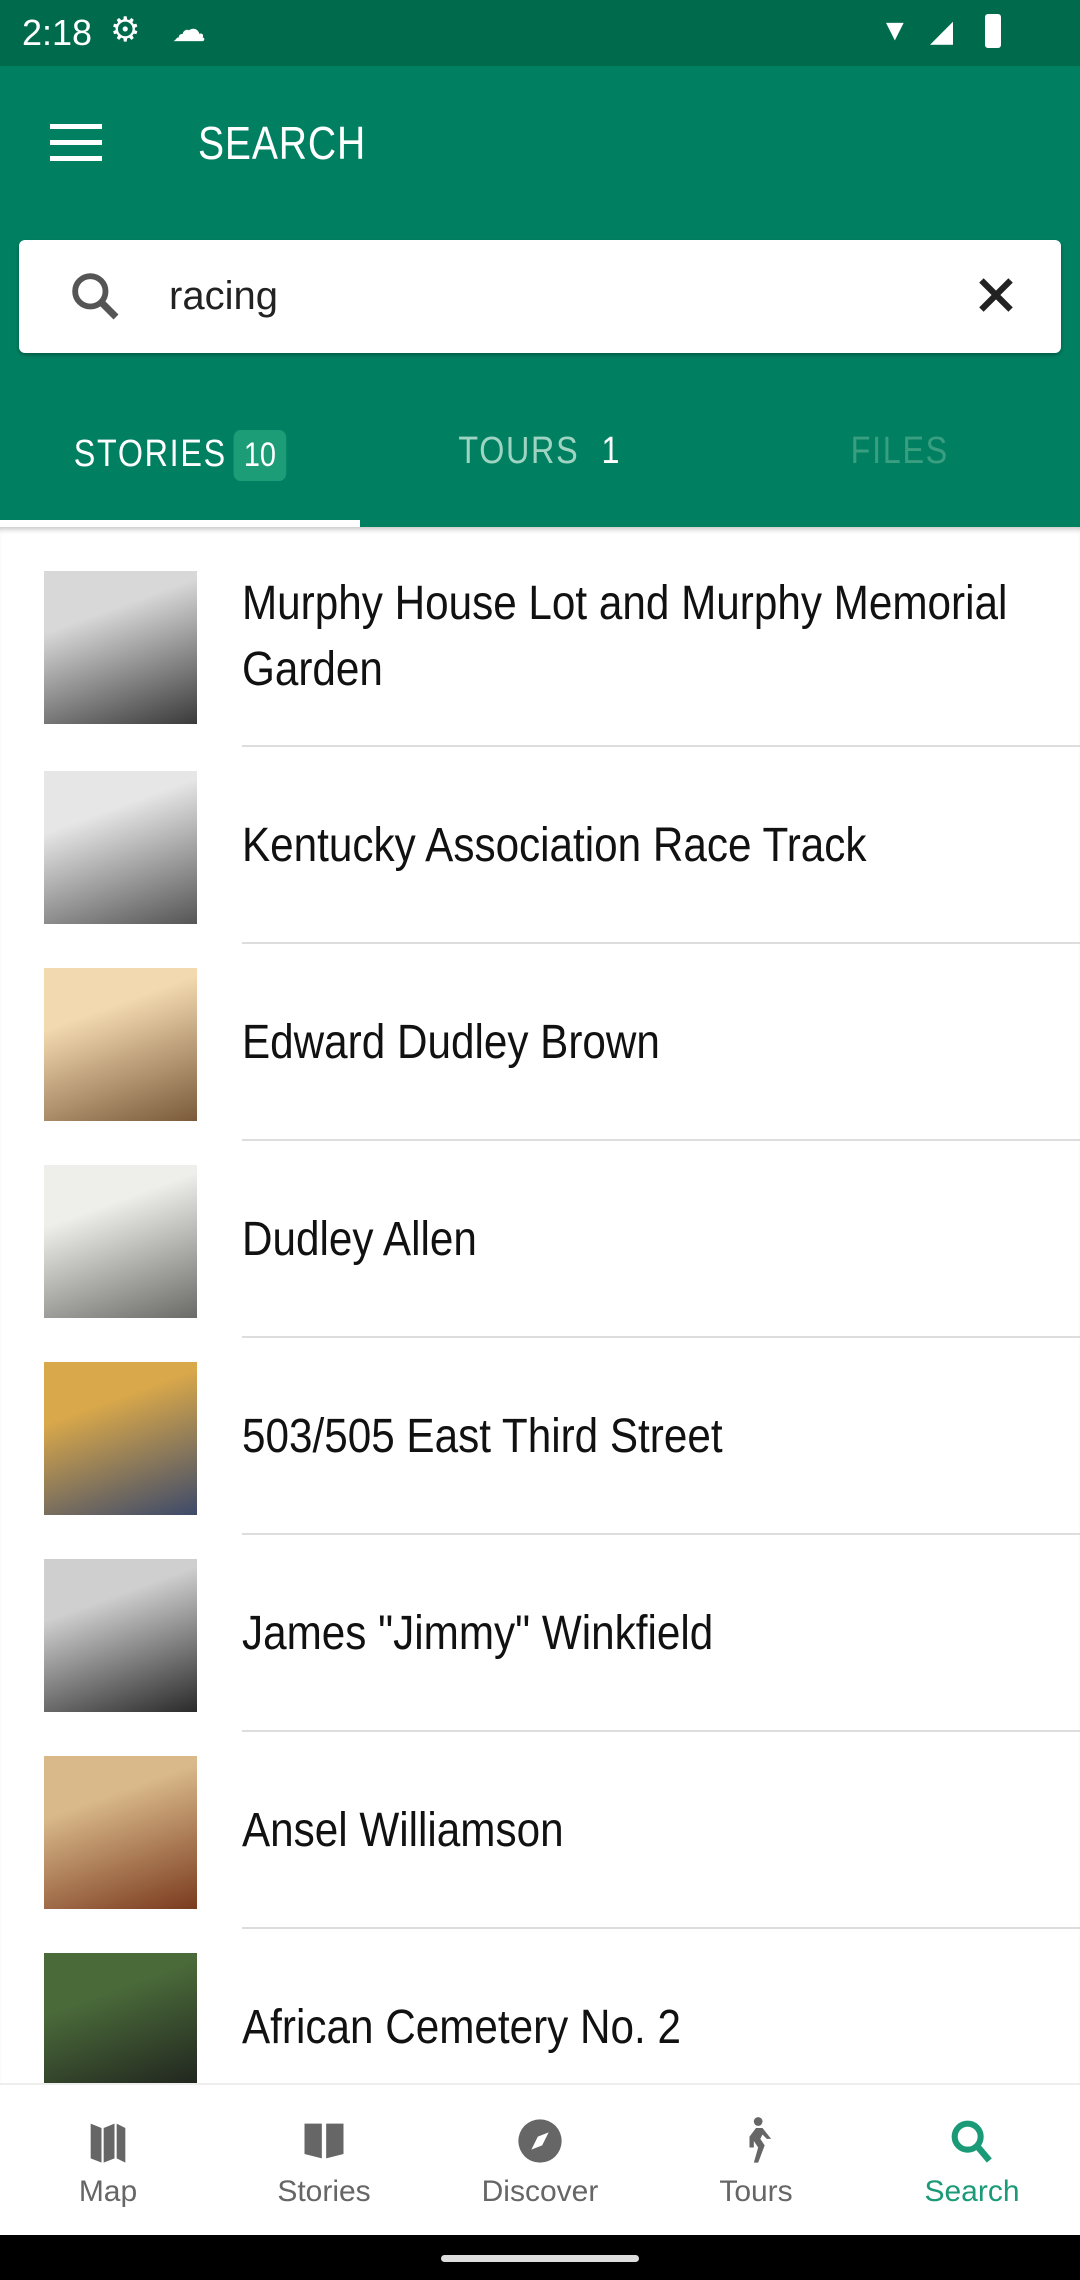  I want to click on nav-stories: Stories, so click(324, 2160).